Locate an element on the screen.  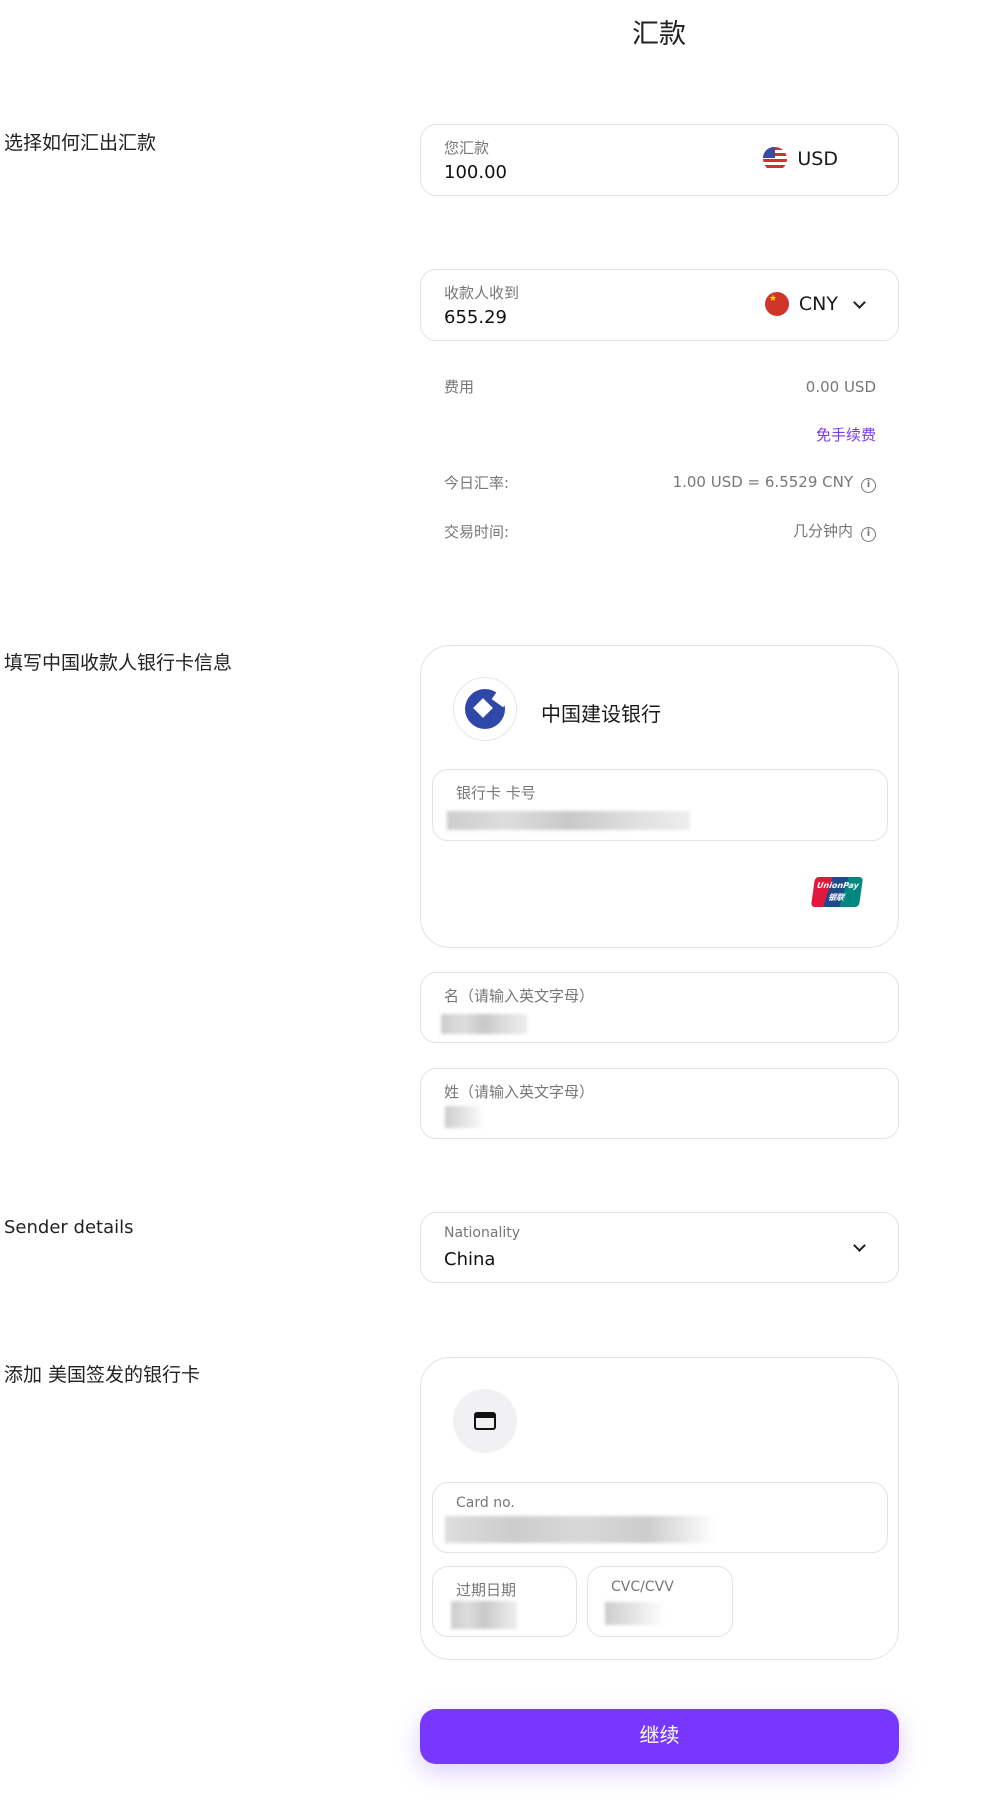
last-name-field: 姓（请输入英文字母） is located at coordinates (659, 1103).